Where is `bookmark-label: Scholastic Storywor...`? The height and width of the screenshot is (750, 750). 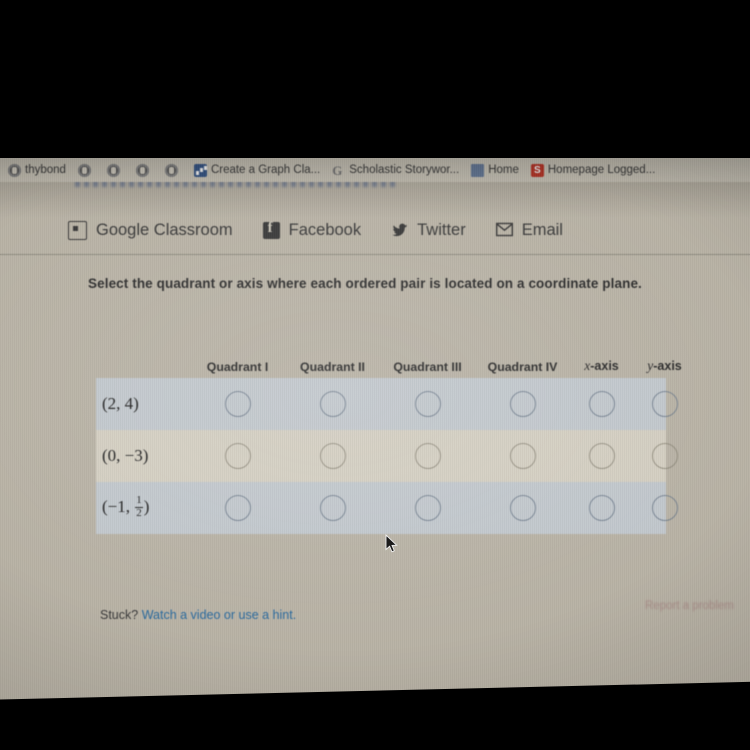 bookmark-label: Scholastic Storywor... is located at coordinates (404, 170).